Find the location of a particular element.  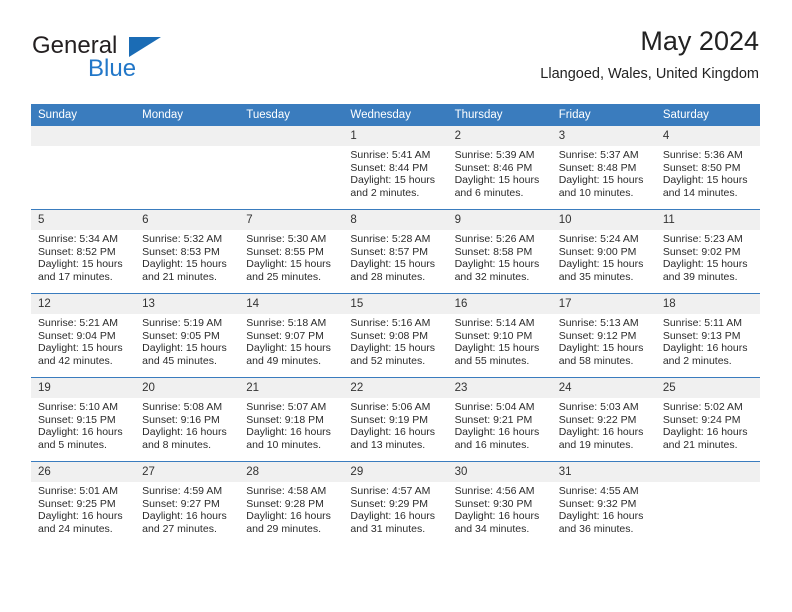

day-details is located at coordinates (291, 147).